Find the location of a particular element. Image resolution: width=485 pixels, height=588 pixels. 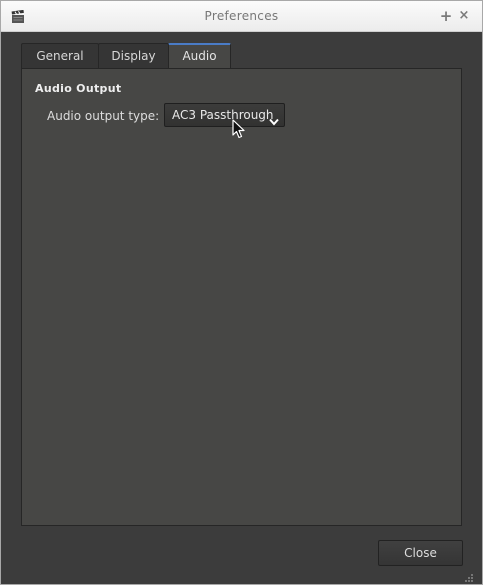

audio-output-type-select: AC3 Passthrough is located at coordinates (224, 115).